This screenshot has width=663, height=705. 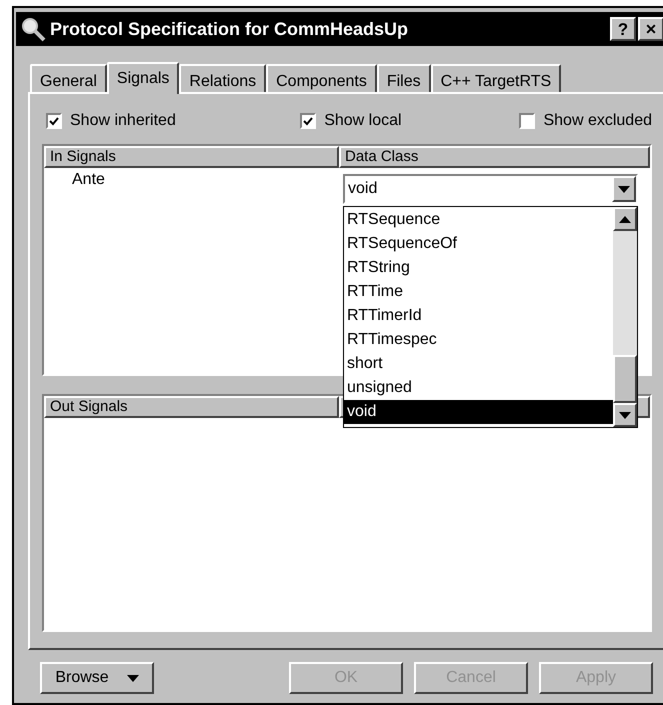 I want to click on scrollbar-thumb, so click(x=625, y=379).